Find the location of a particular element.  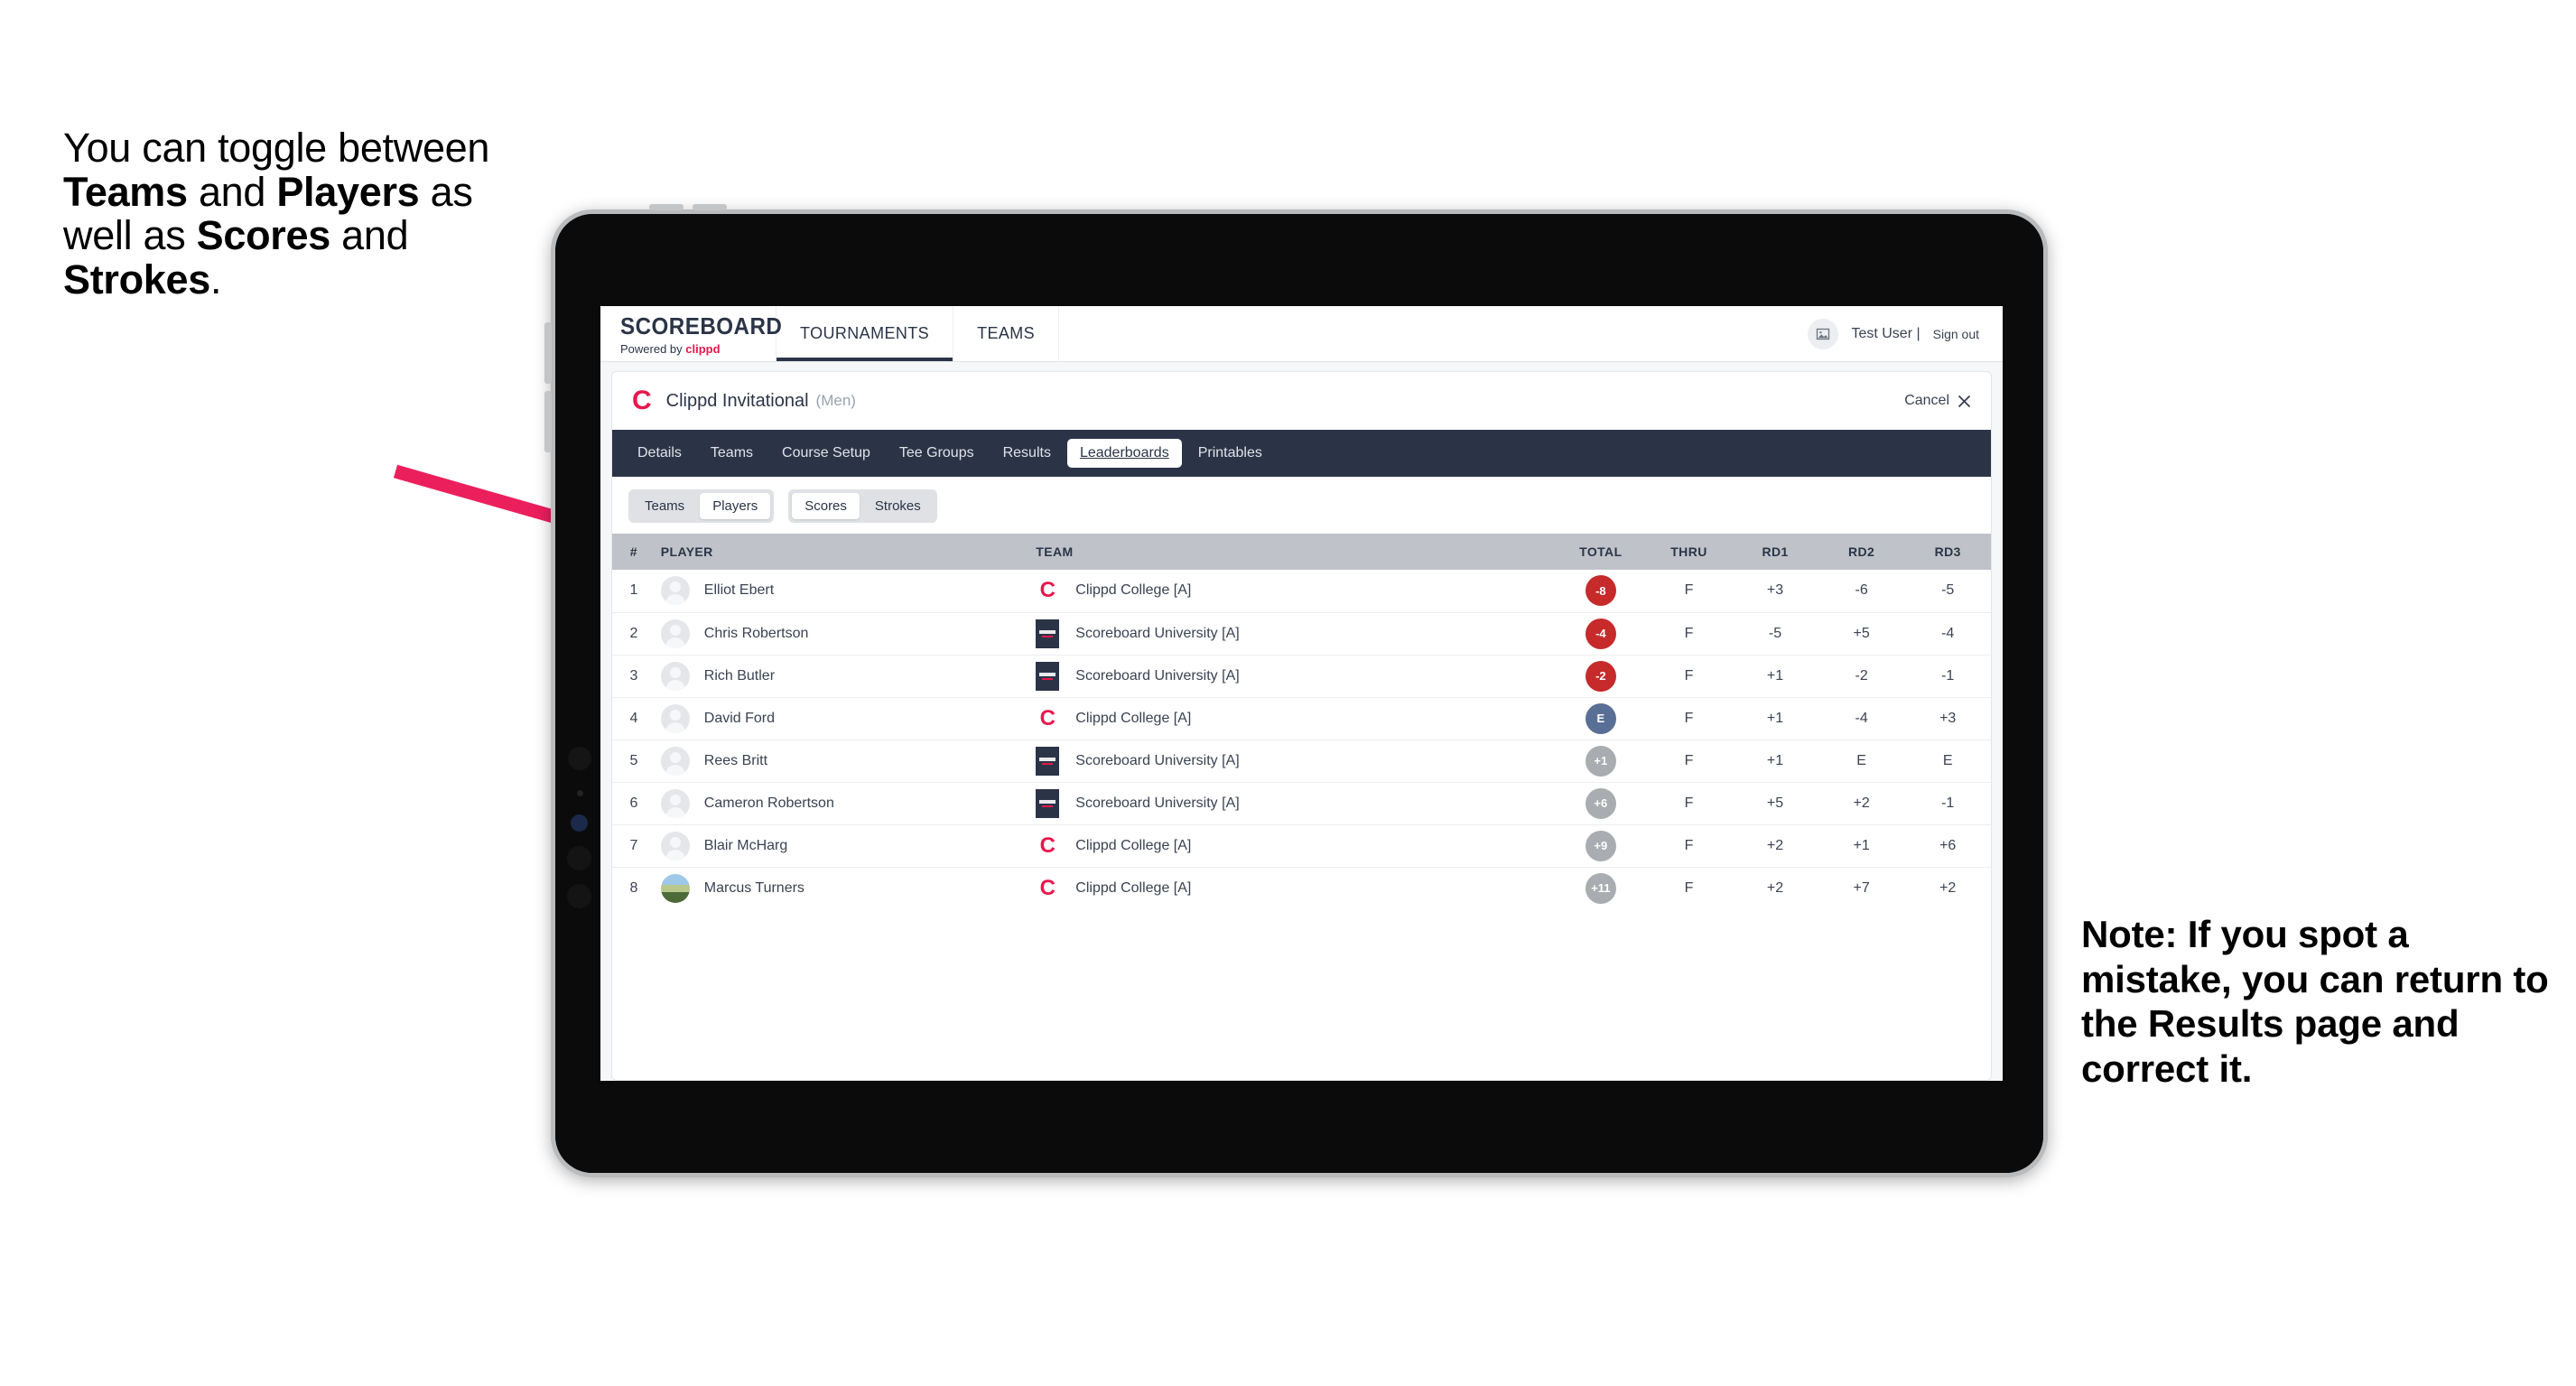

subnav-item-course-setup: Course Setup is located at coordinates (826, 454).